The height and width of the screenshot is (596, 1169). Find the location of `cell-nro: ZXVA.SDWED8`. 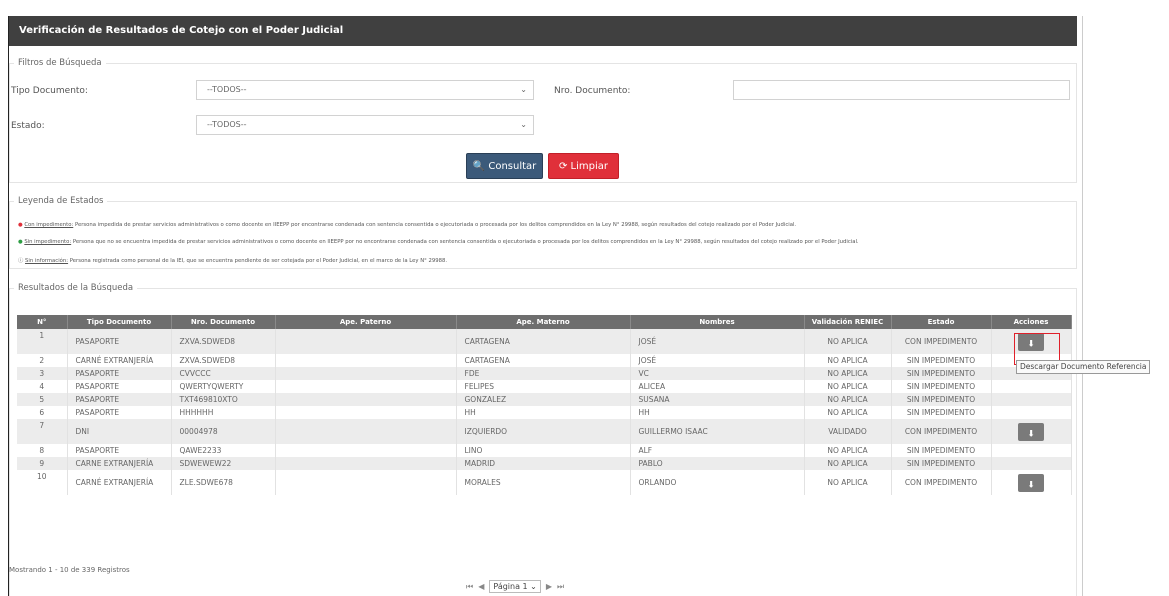

cell-nro: ZXVA.SDWED8 is located at coordinates (223, 360).